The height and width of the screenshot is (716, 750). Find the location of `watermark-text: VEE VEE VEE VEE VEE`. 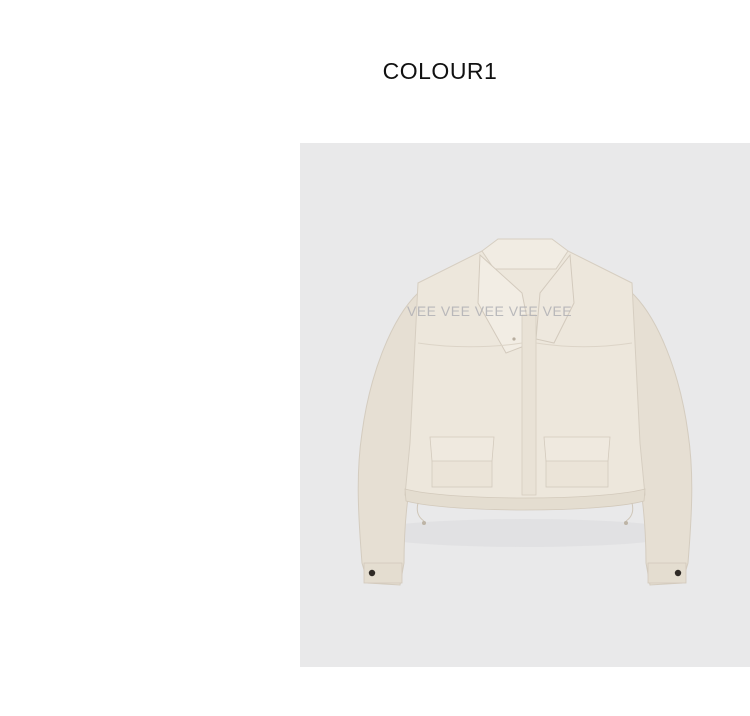

watermark-text: VEE VEE VEE VEE VEE is located at coordinates (490, 311).